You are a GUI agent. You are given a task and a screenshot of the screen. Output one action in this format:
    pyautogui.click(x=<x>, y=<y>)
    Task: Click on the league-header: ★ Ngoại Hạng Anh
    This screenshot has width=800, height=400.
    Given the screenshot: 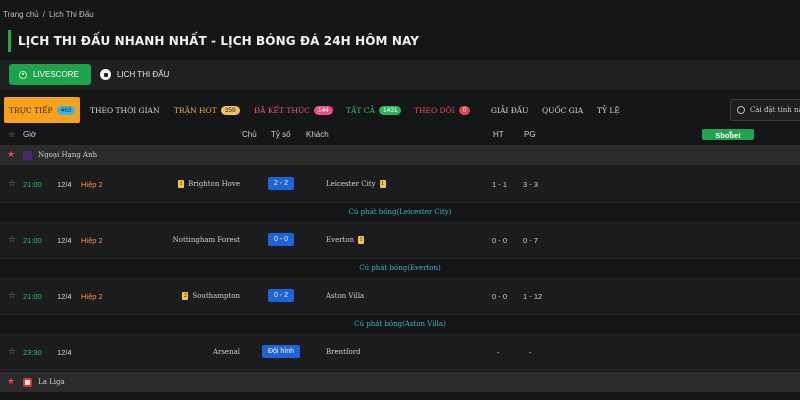 What is the action you would take?
    pyautogui.click(x=400, y=155)
    